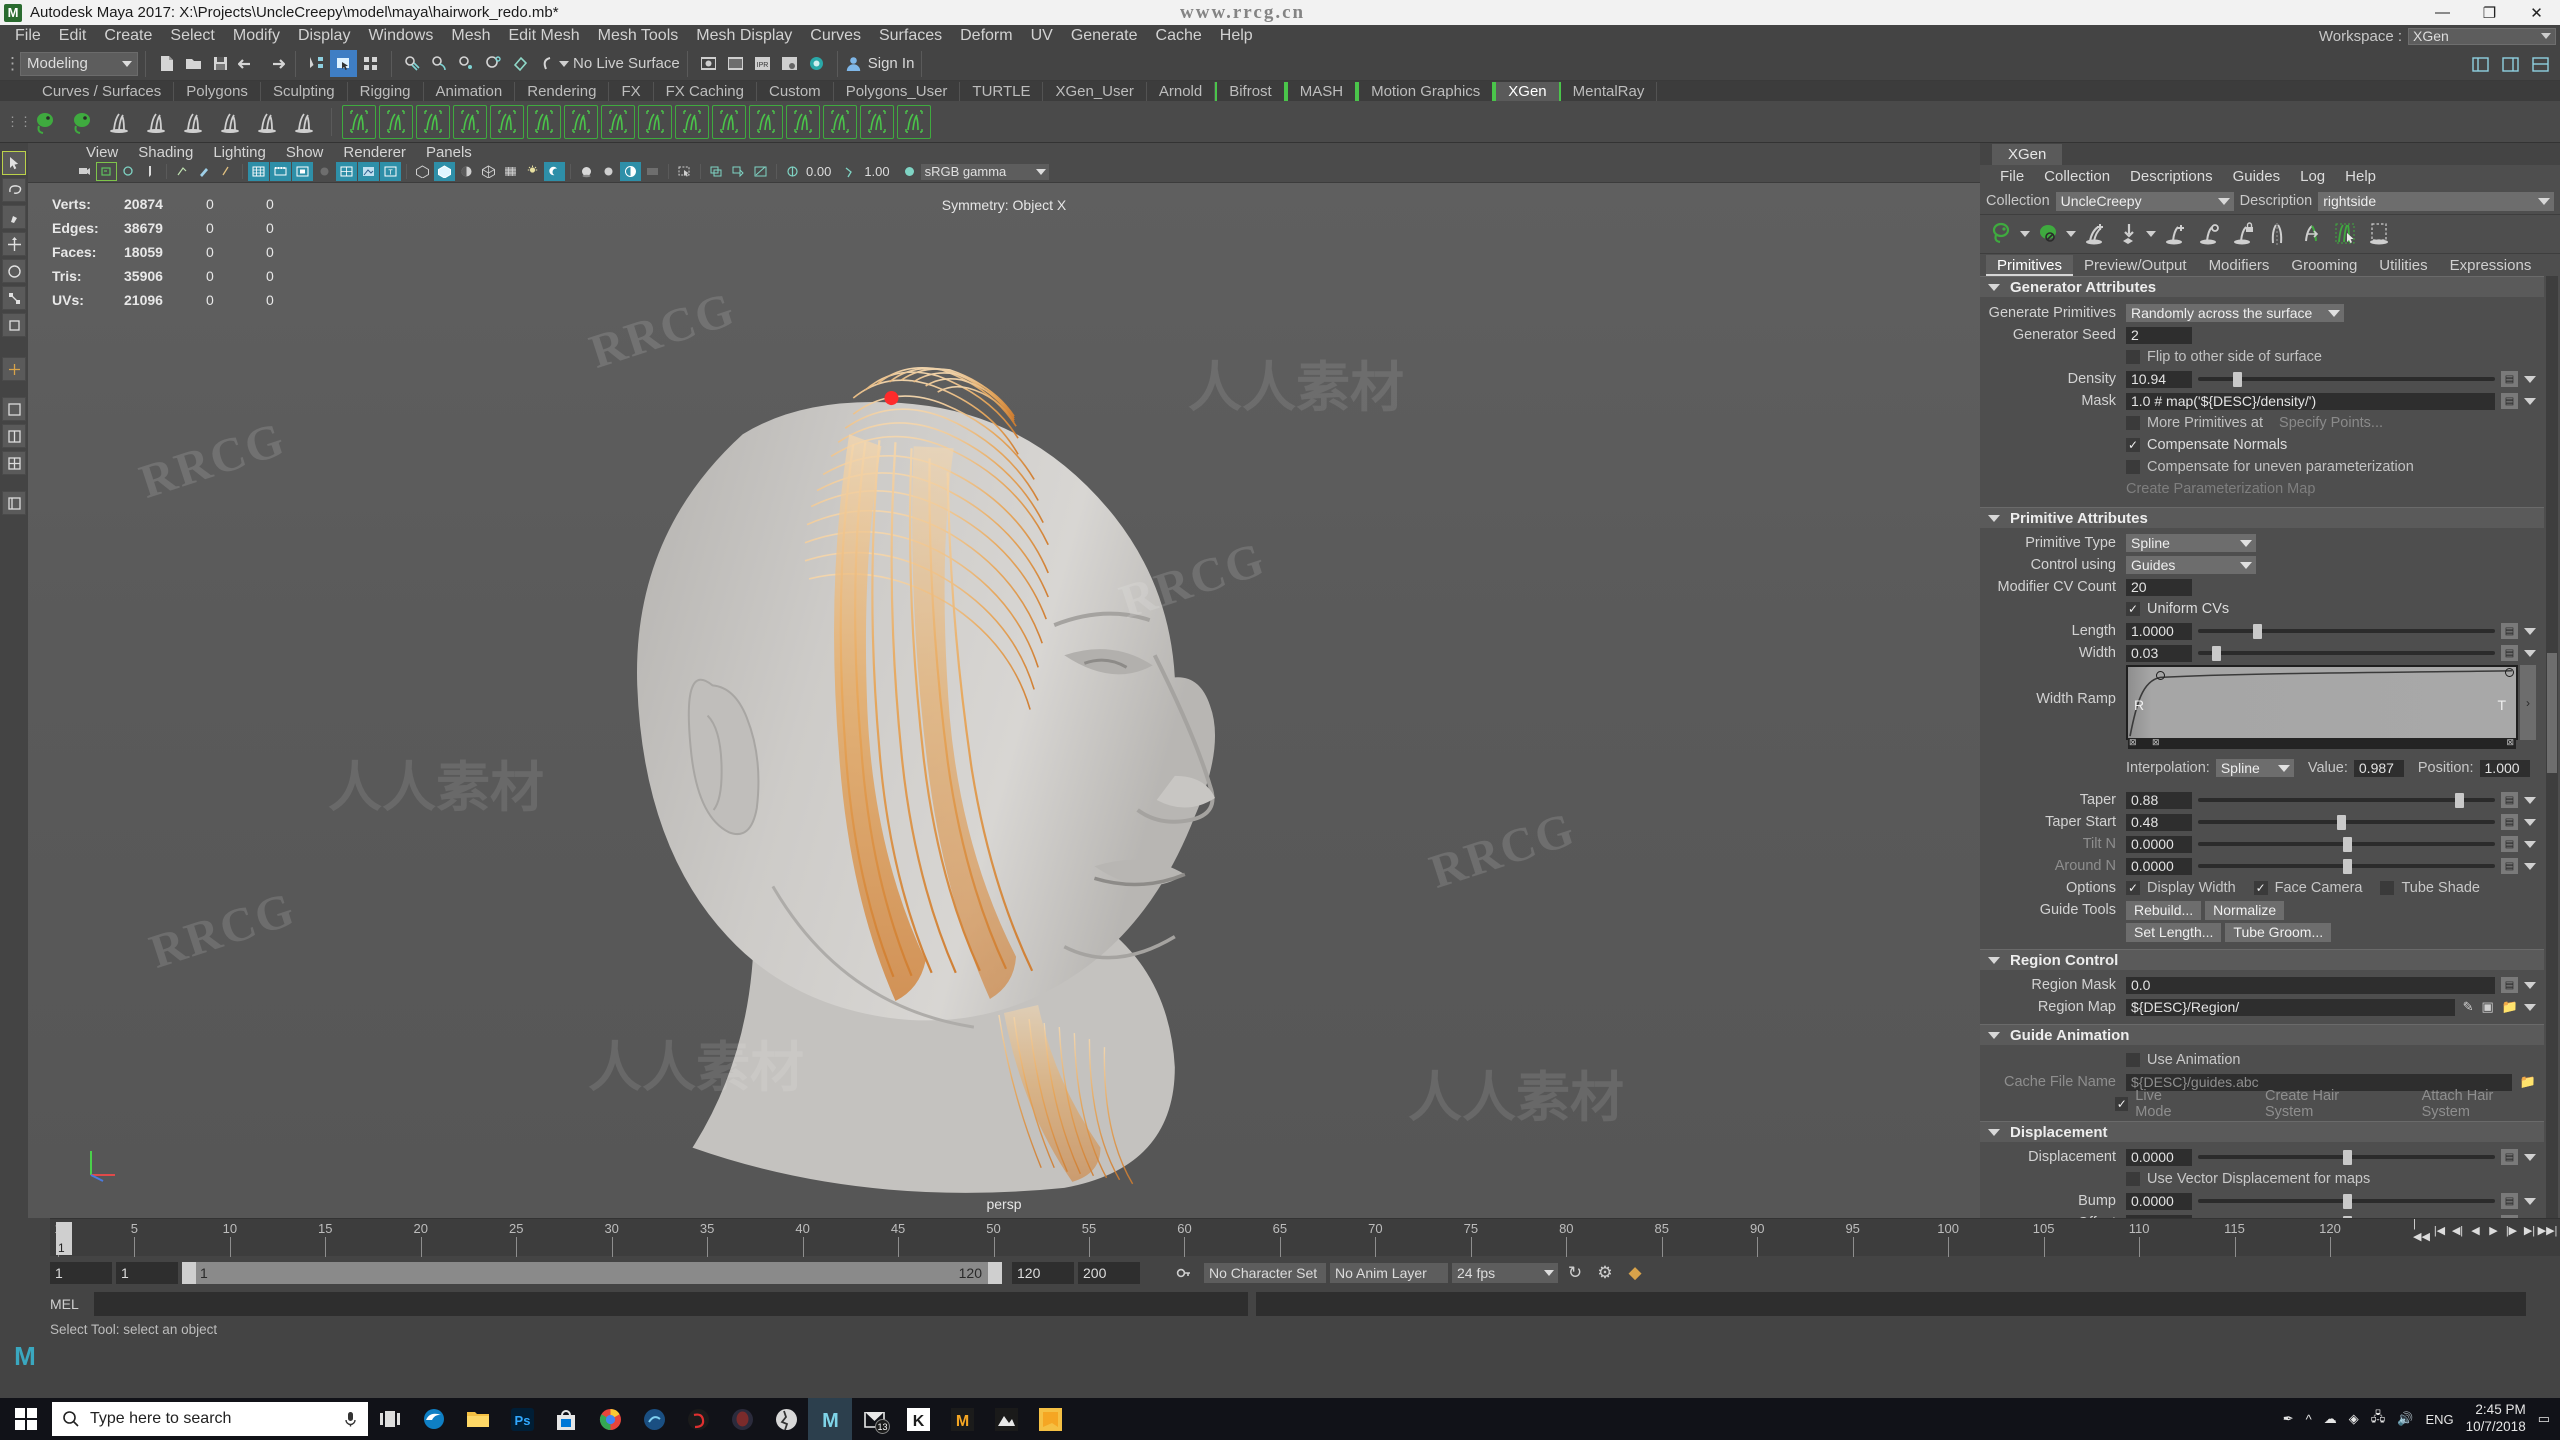 This screenshot has width=2560, height=1440. I want to click on ramp-position-bar: ⊠ ⊠ ⊠, so click(2322, 743).